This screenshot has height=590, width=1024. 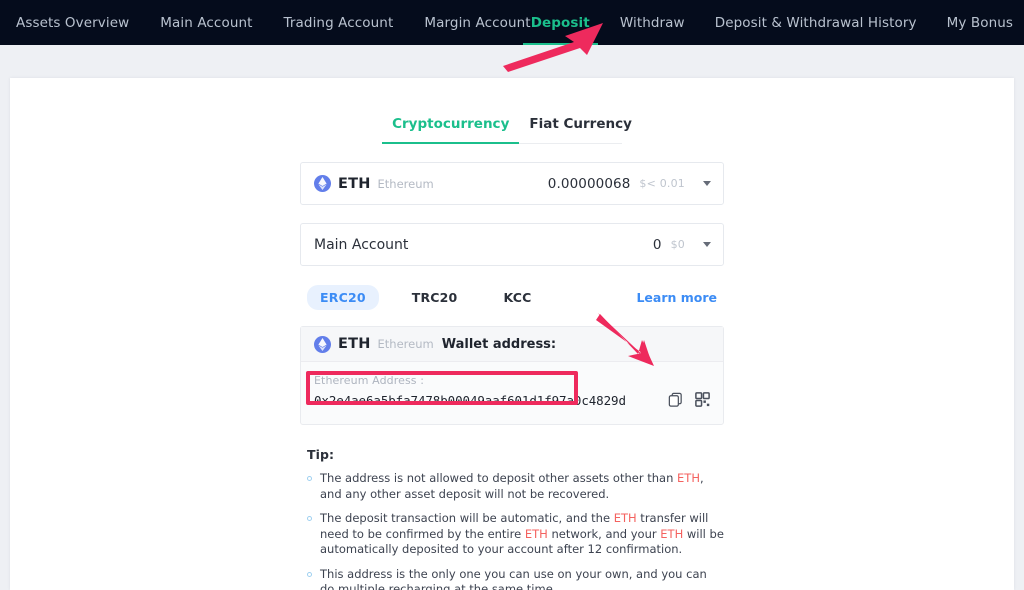 I want to click on chain-chip-kcc: KCC, so click(x=517, y=297).